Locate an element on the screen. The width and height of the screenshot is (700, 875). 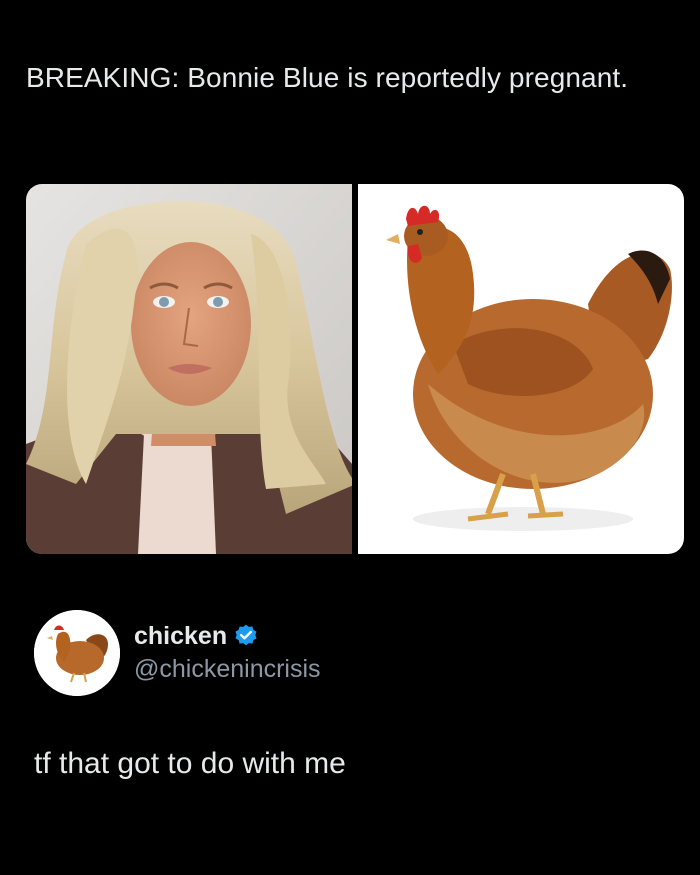
chicken-avatar is located at coordinates (77, 653).